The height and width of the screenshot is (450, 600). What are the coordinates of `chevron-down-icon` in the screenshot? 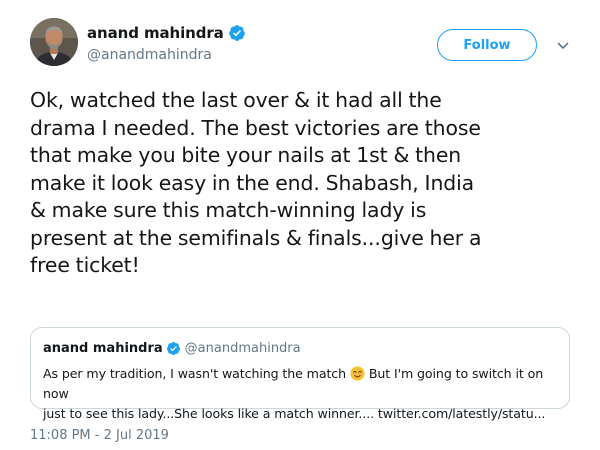 It's located at (563, 45).